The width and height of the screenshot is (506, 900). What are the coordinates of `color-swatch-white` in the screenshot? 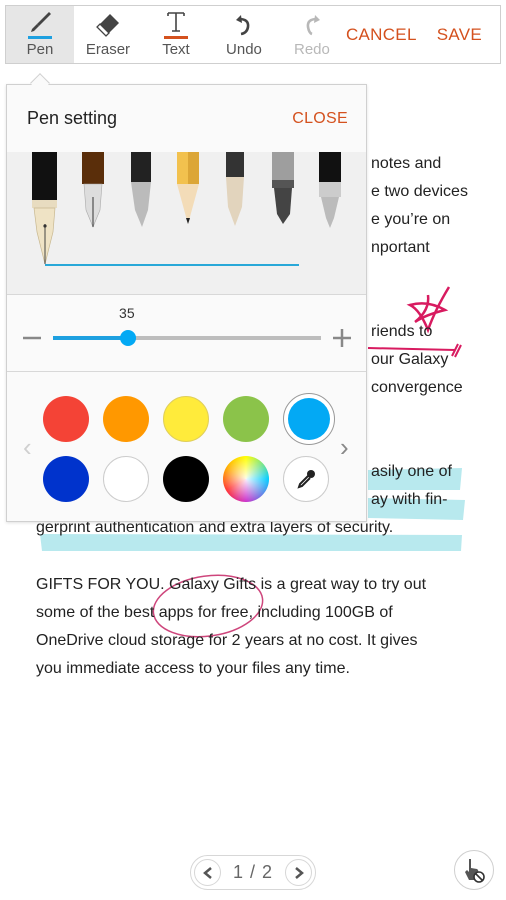 It's located at (126, 479).